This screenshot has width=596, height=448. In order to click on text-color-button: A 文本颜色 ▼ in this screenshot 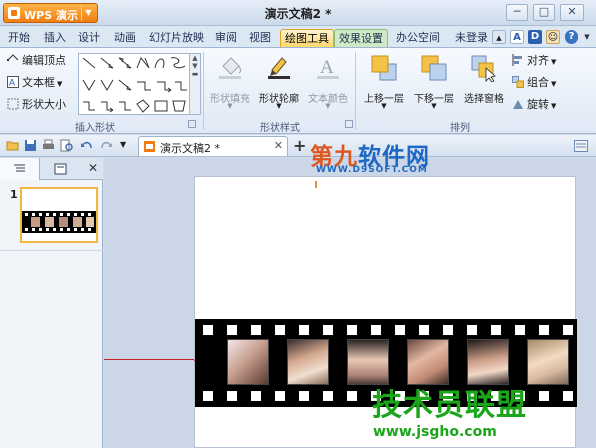, I will do `click(328, 82)`.